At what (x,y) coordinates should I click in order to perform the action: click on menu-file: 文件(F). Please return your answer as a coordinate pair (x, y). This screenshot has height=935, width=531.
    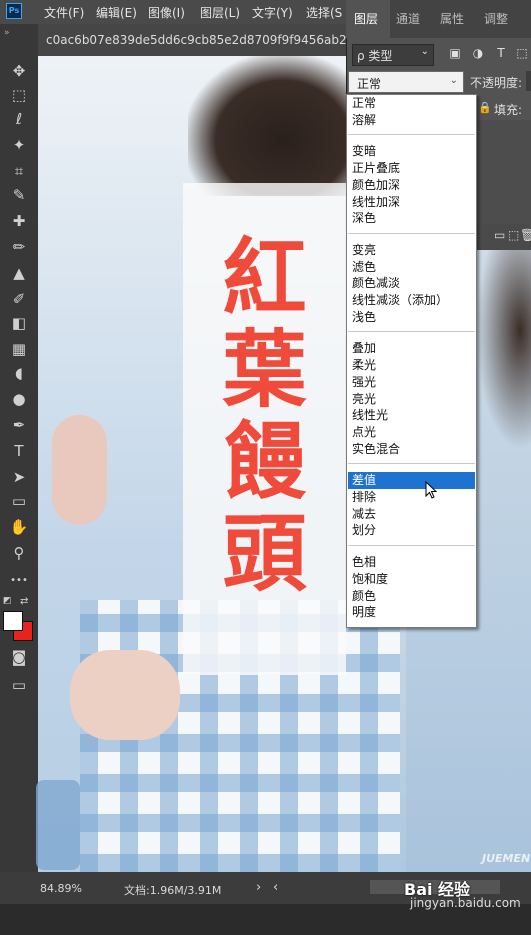
    Looking at the image, I should click on (64, 12).